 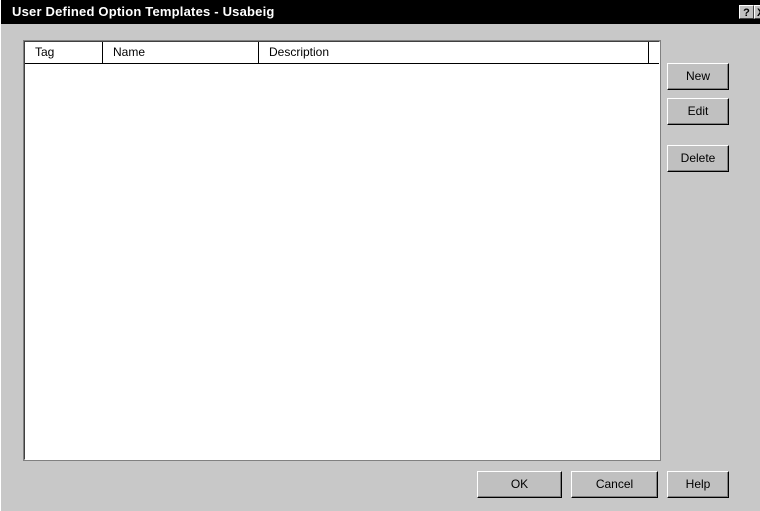 What do you see at coordinates (454, 52) in the screenshot?
I see `column-header-description: Description` at bounding box center [454, 52].